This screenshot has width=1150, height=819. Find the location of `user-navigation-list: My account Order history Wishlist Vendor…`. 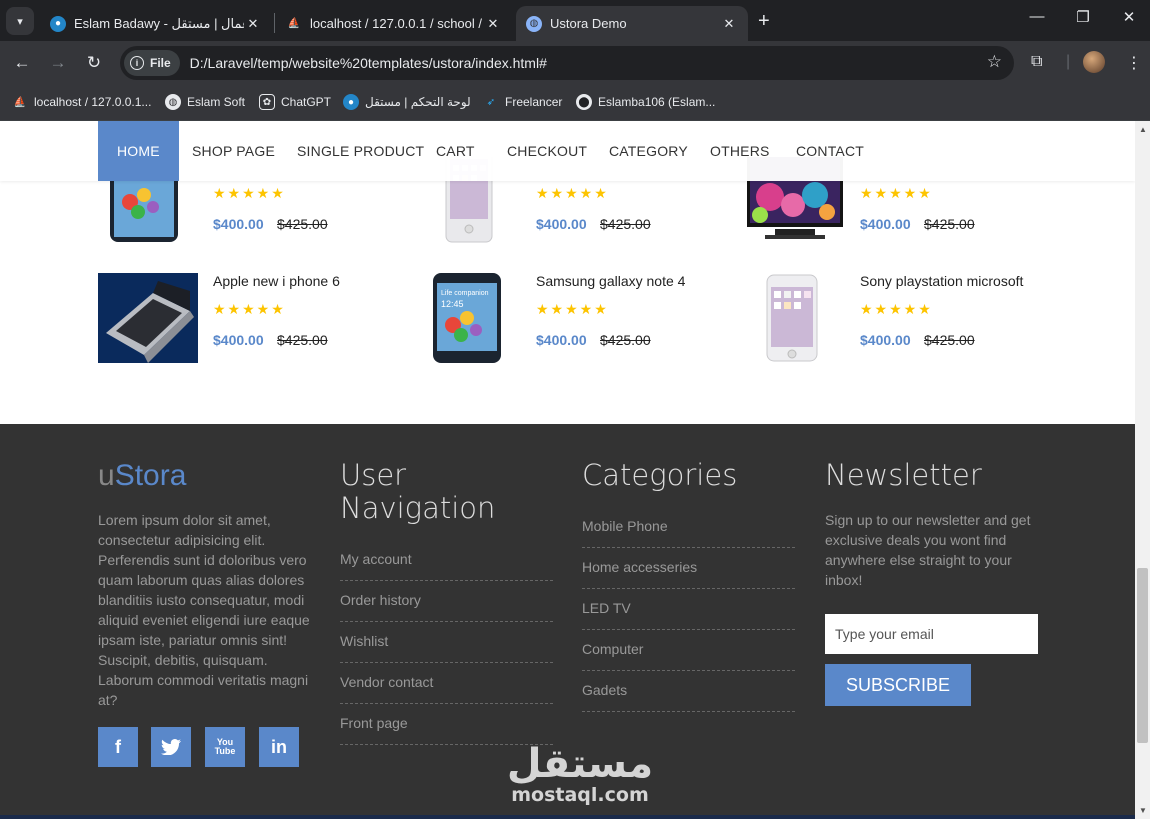

user-navigation-list: My account Order history Wishlist Vendor… is located at coordinates (446, 642).